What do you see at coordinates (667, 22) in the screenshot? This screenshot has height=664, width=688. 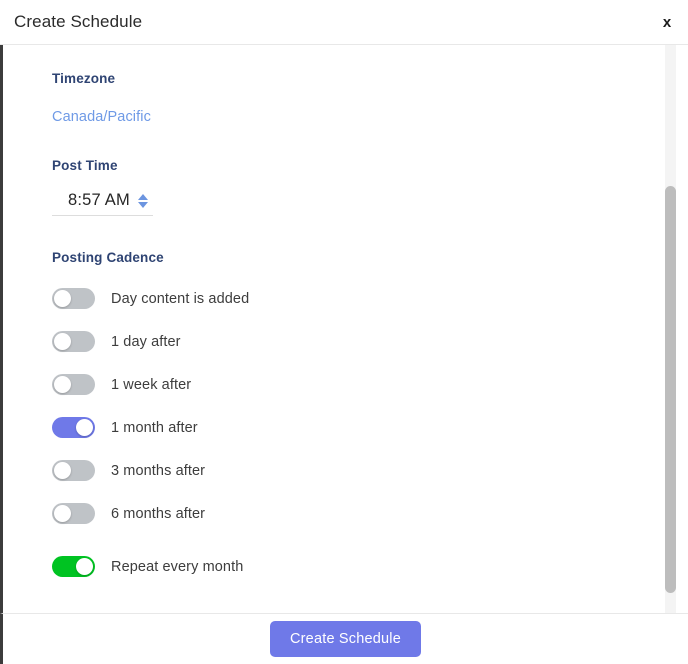 I see `close-icon: x` at bounding box center [667, 22].